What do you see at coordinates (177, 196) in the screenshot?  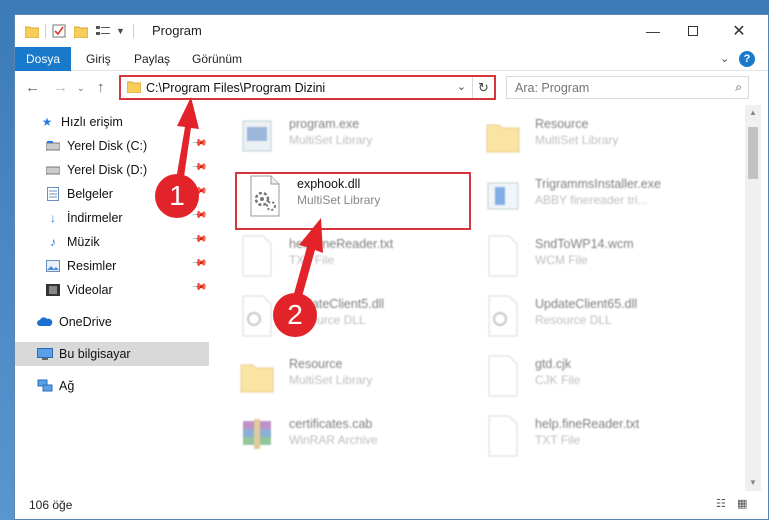 I see `step-1-badge: 1` at bounding box center [177, 196].